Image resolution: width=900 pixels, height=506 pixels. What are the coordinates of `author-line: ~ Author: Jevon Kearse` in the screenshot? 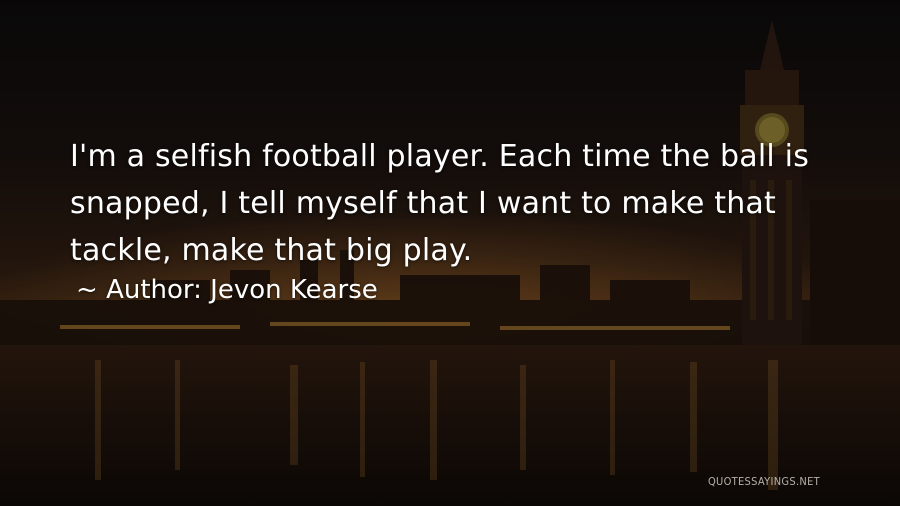 It's located at (227, 290).